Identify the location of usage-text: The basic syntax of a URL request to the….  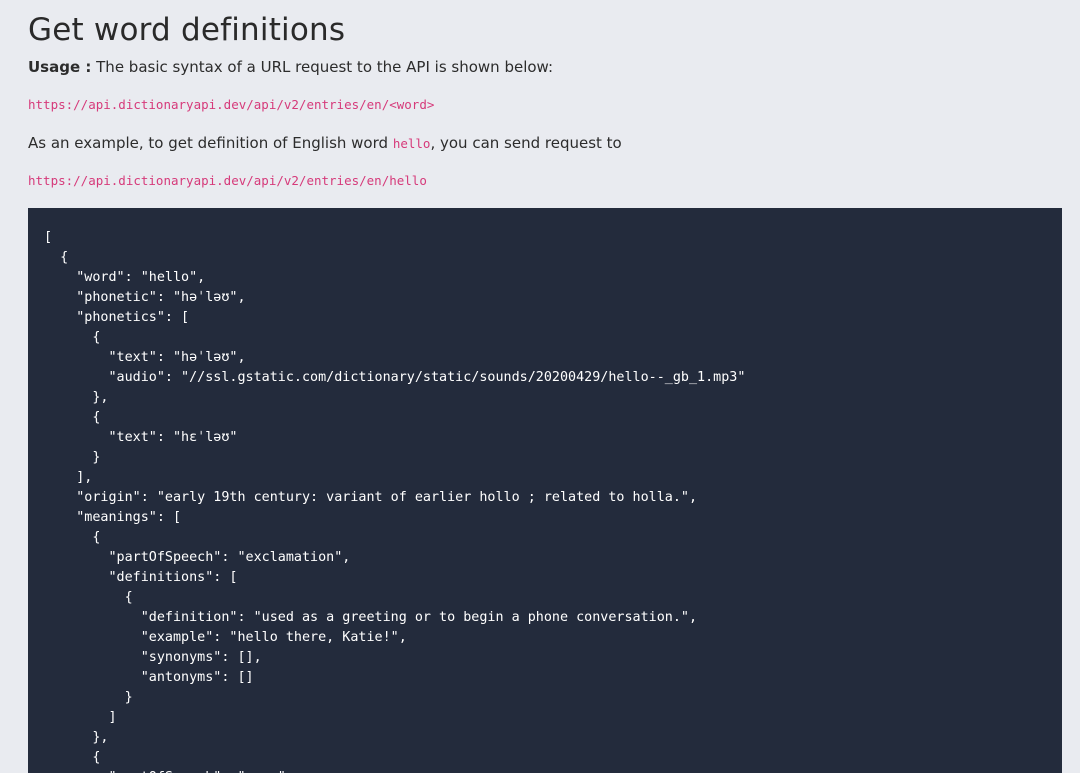
(322, 67).